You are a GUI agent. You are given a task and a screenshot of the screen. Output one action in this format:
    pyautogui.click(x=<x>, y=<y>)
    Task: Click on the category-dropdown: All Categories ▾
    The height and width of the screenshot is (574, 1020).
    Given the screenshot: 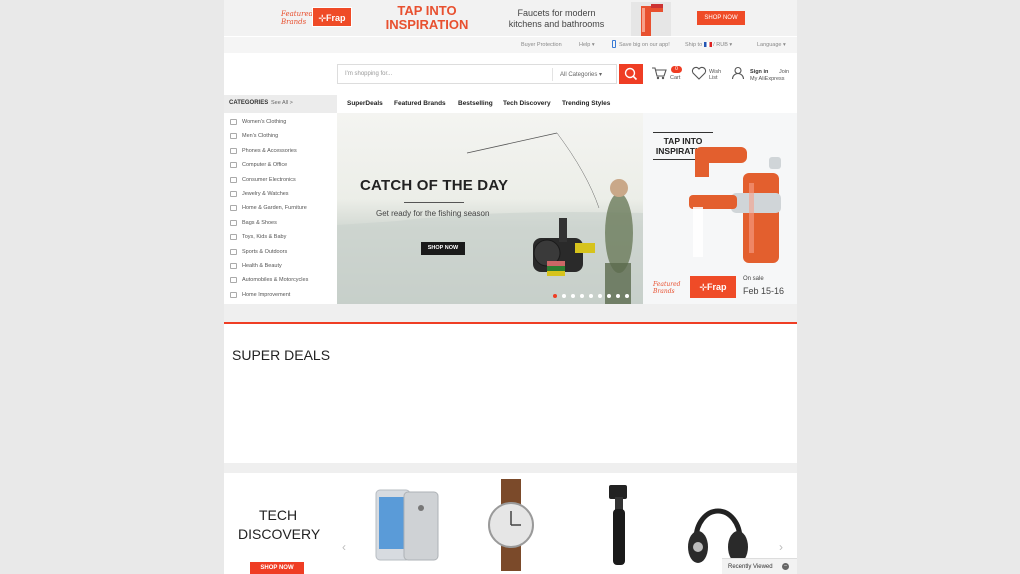 What is the action you would take?
    pyautogui.click(x=581, y=74)
    